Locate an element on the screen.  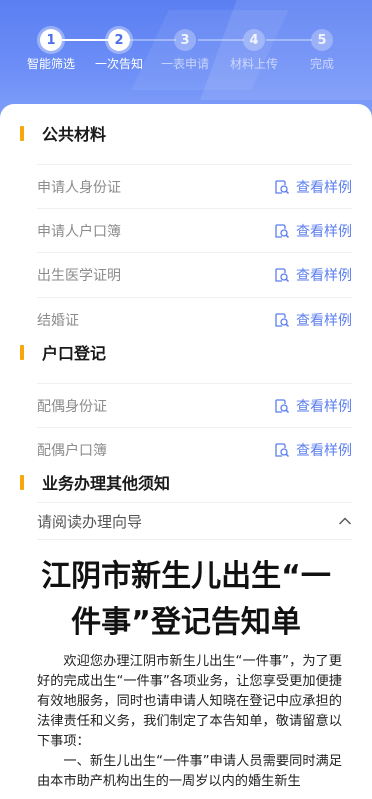
material-row: 出生医学证明 查看样例 is located at coordinates (194, 274).